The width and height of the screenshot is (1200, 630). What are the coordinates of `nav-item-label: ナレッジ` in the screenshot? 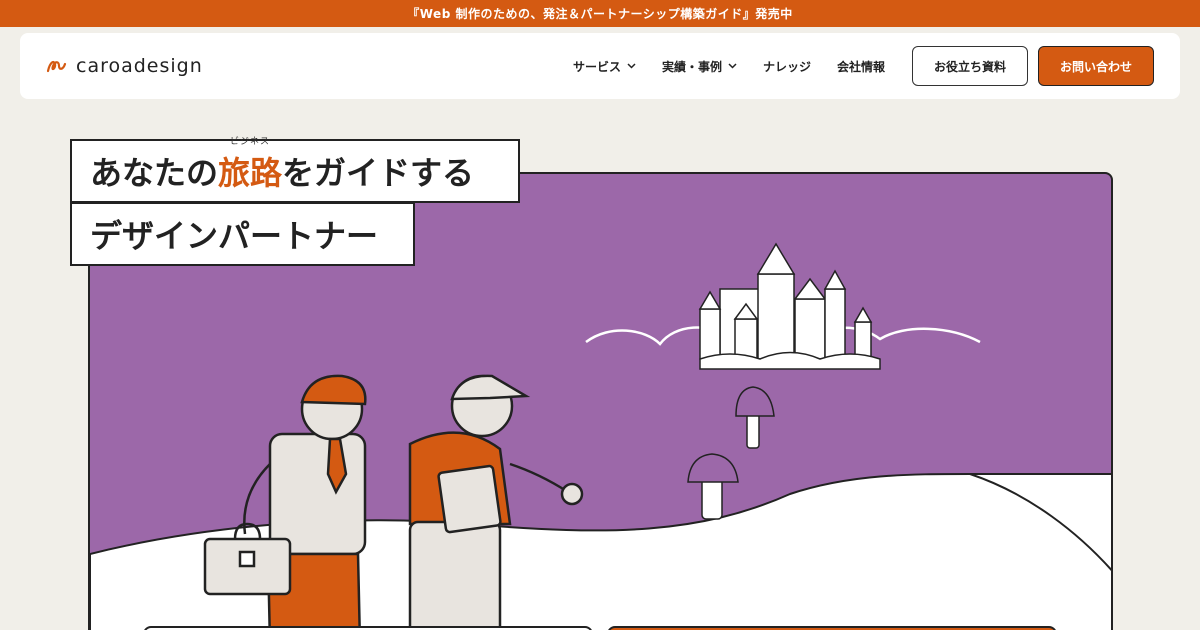 It's located at (787, 66).